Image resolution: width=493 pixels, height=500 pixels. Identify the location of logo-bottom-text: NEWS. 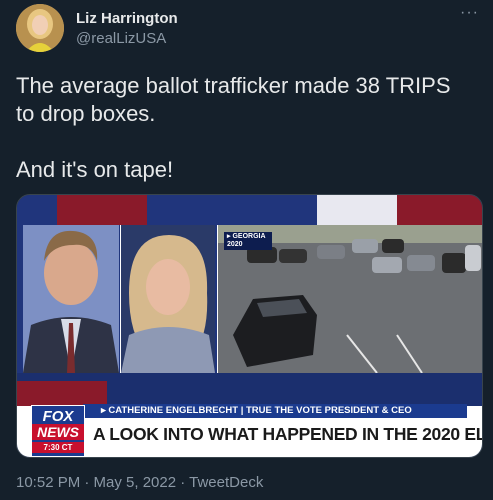
(58, 432).